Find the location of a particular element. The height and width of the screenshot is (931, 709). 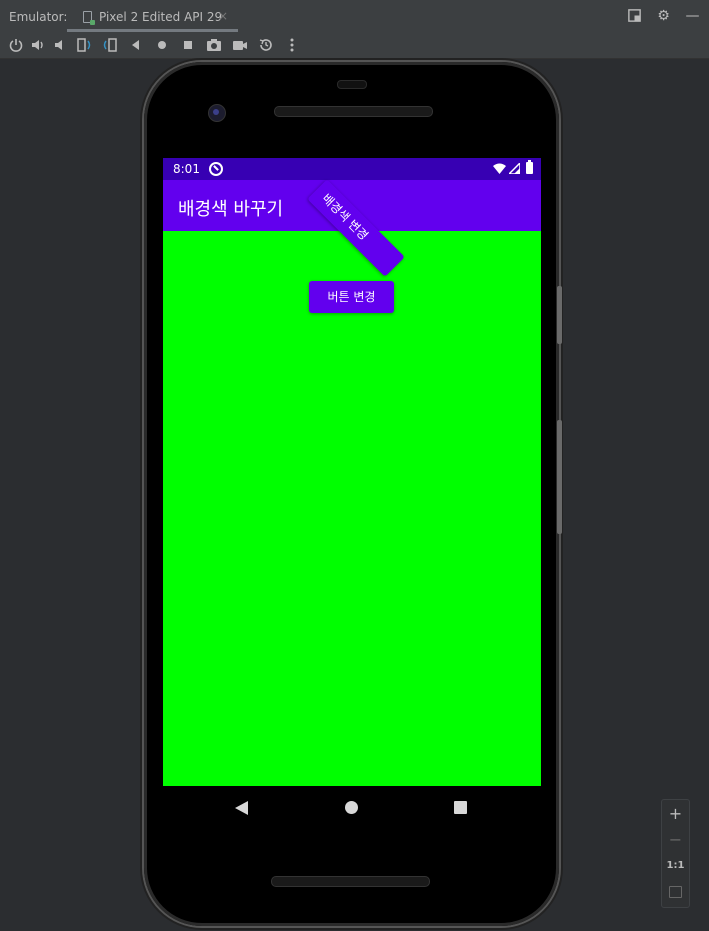

snapshot-icon is located at coordinates (266, 45).